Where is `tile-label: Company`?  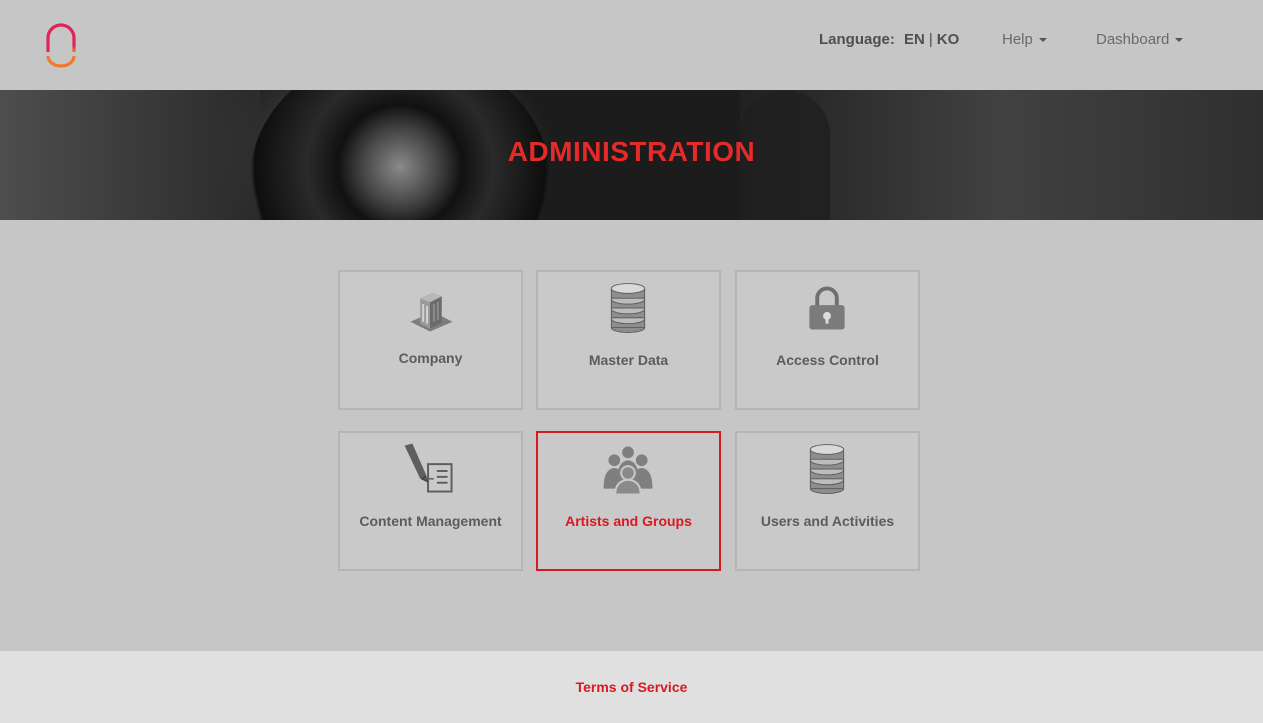
tile-label: Company is located at coordinates (430, 358).